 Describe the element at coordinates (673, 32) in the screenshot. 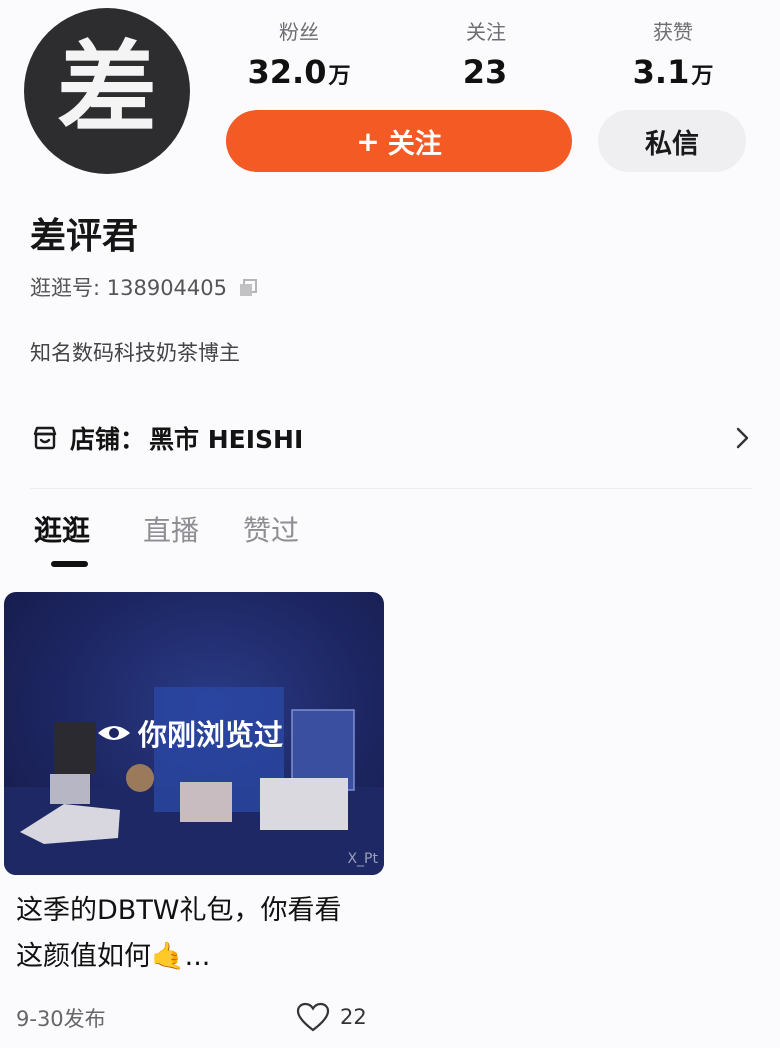

I see `stat-label: 获赞` at that location.